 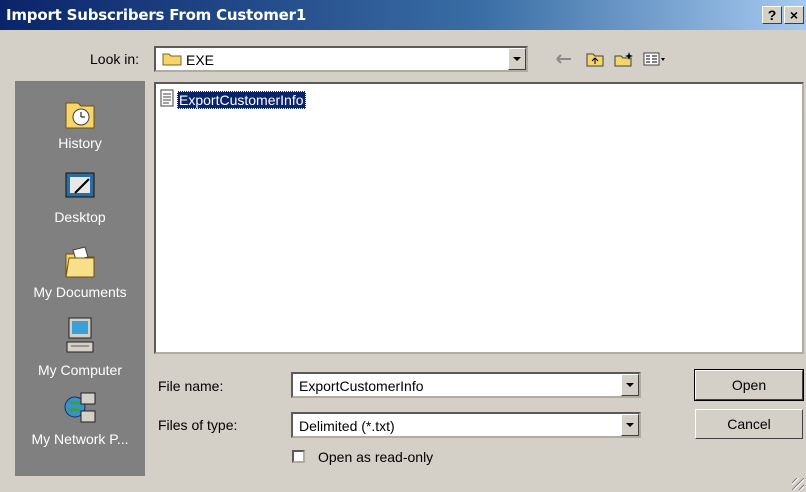 What do you see at coordinates (466, 425) in the screenshot?
I see `file-type-dropdown: Delimited (*.txt)` at bounding box center [466, 425].